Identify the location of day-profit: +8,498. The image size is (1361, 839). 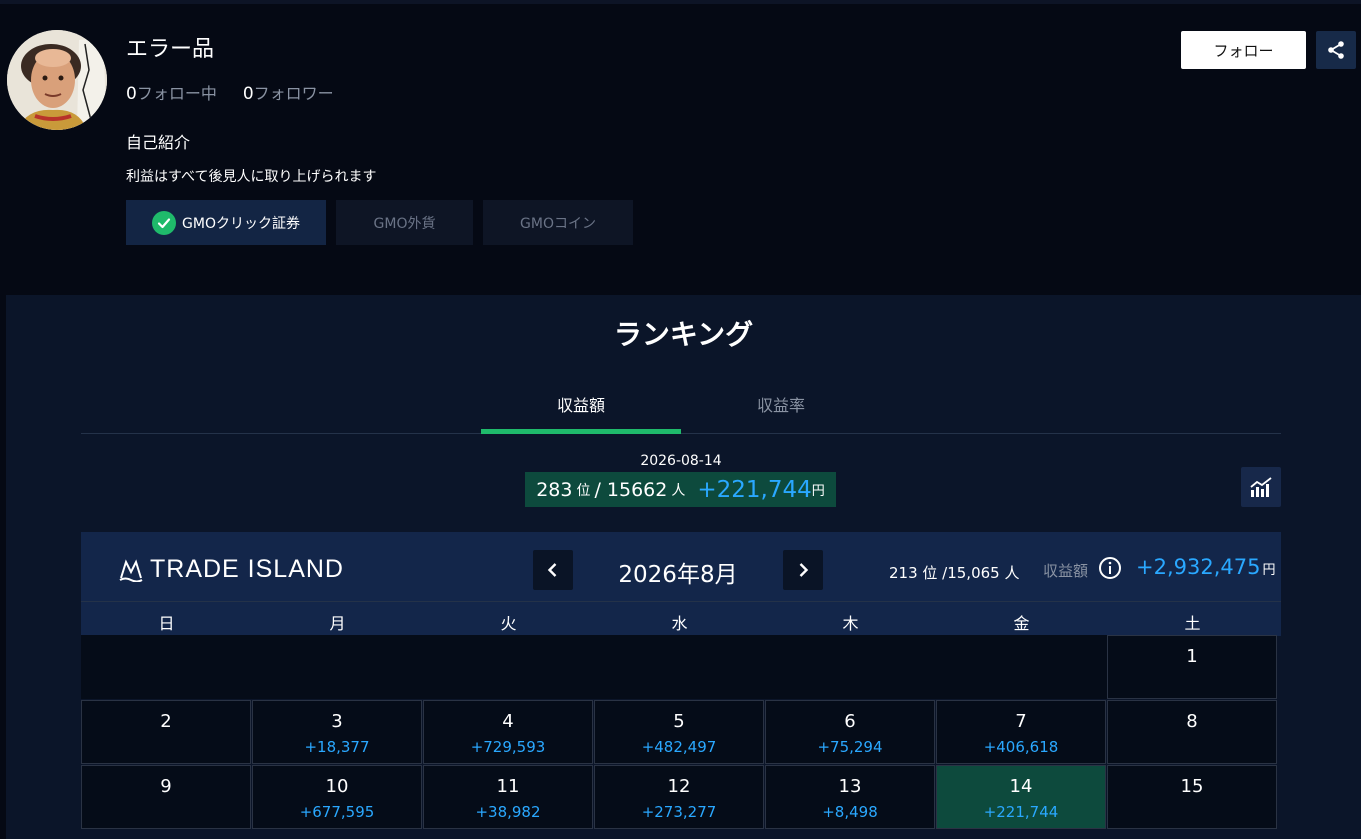
(850, 812).